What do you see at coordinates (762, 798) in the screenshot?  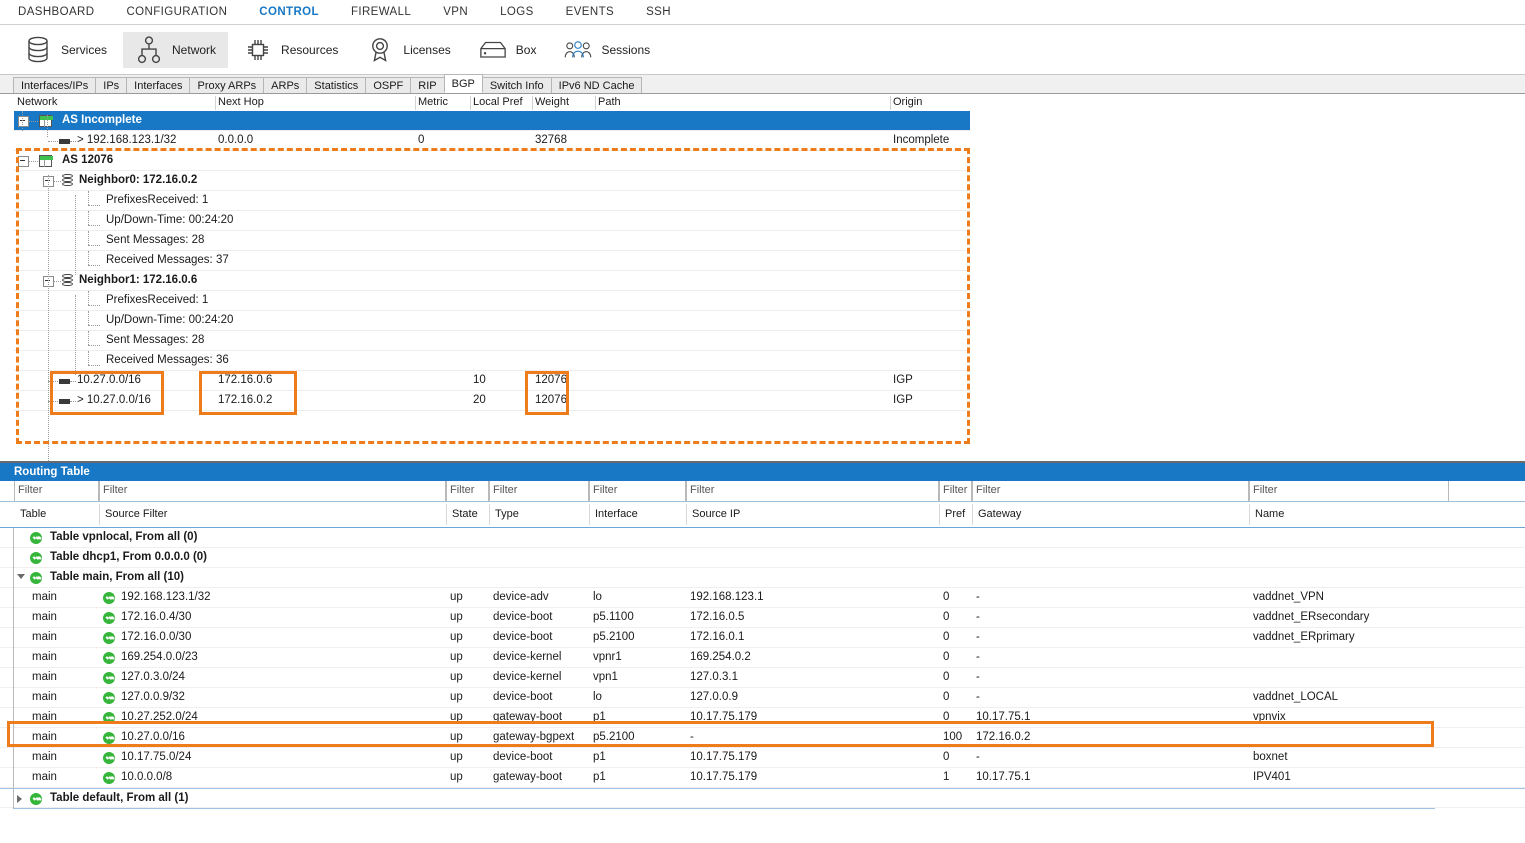 I see `routing-table-group-row: Table default, From all (1)` at bounding box center [762, 798].